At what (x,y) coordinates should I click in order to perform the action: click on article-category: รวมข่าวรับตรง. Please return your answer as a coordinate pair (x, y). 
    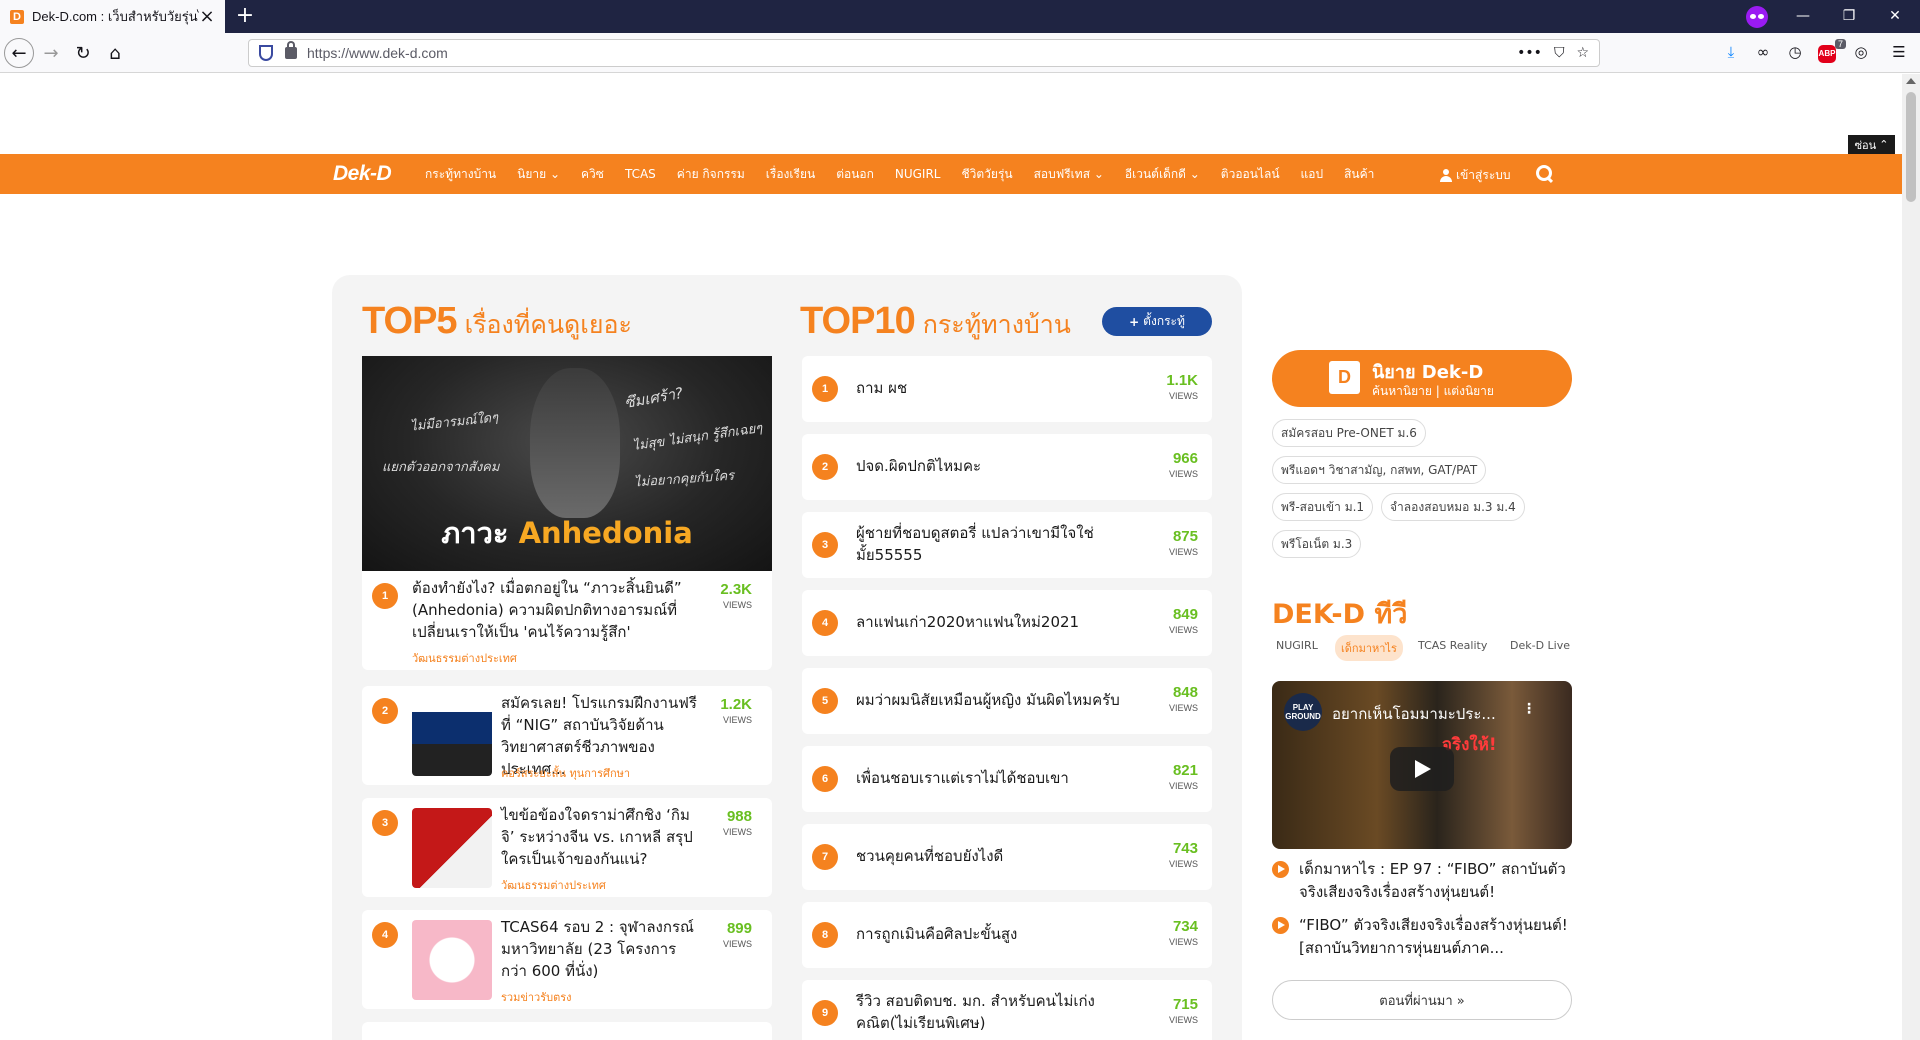
    Looking at the image, I should click on (536, 997).